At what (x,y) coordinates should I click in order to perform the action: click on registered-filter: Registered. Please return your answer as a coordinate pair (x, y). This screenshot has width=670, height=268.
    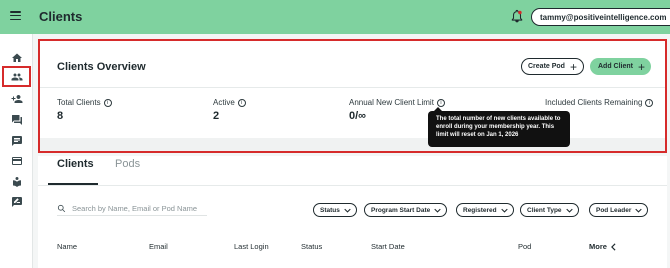
    Looking at the image, I should click on (485, 210).